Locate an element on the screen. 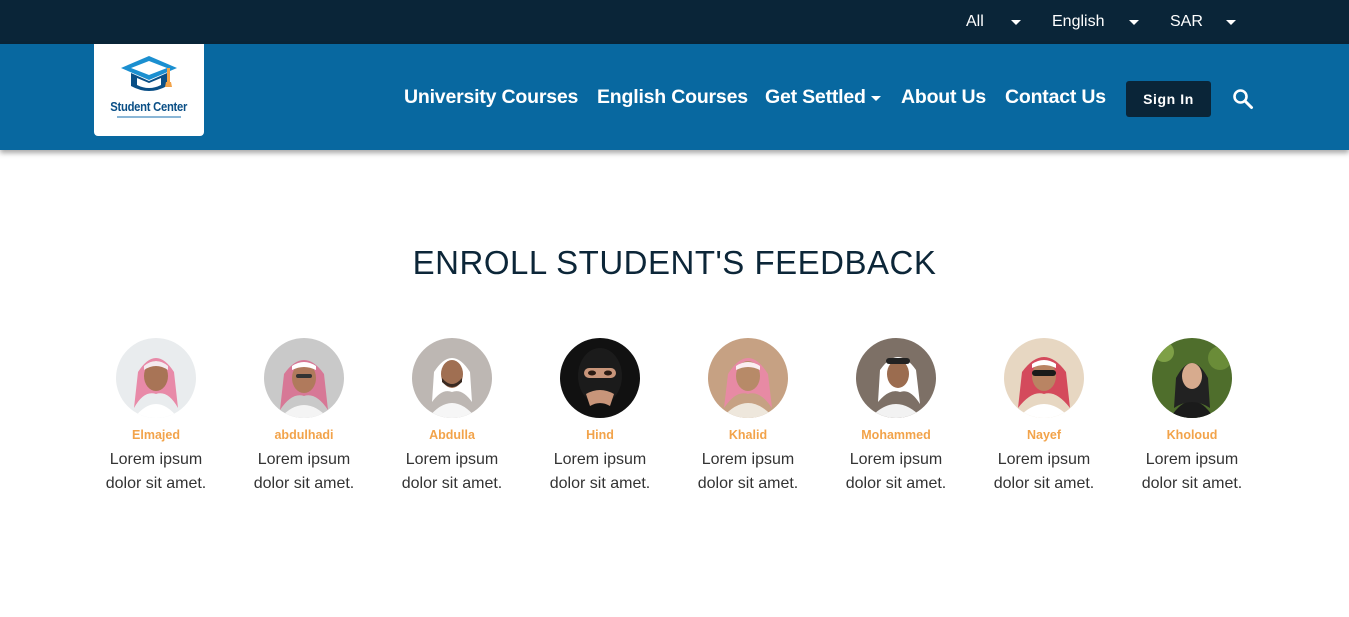 The height and width of the screenshot is (617, 1349). feedback-heading: ENROLL STUDENT'S FEEDBACK is located at coordinates (674, 262).